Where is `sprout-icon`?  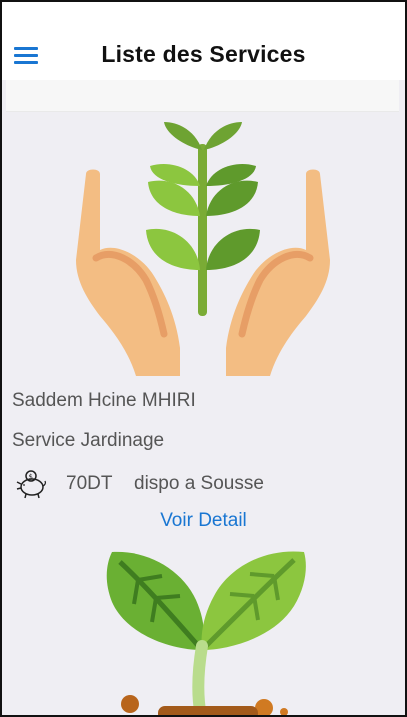
sprout-icon is located at coordinates (206, 633).